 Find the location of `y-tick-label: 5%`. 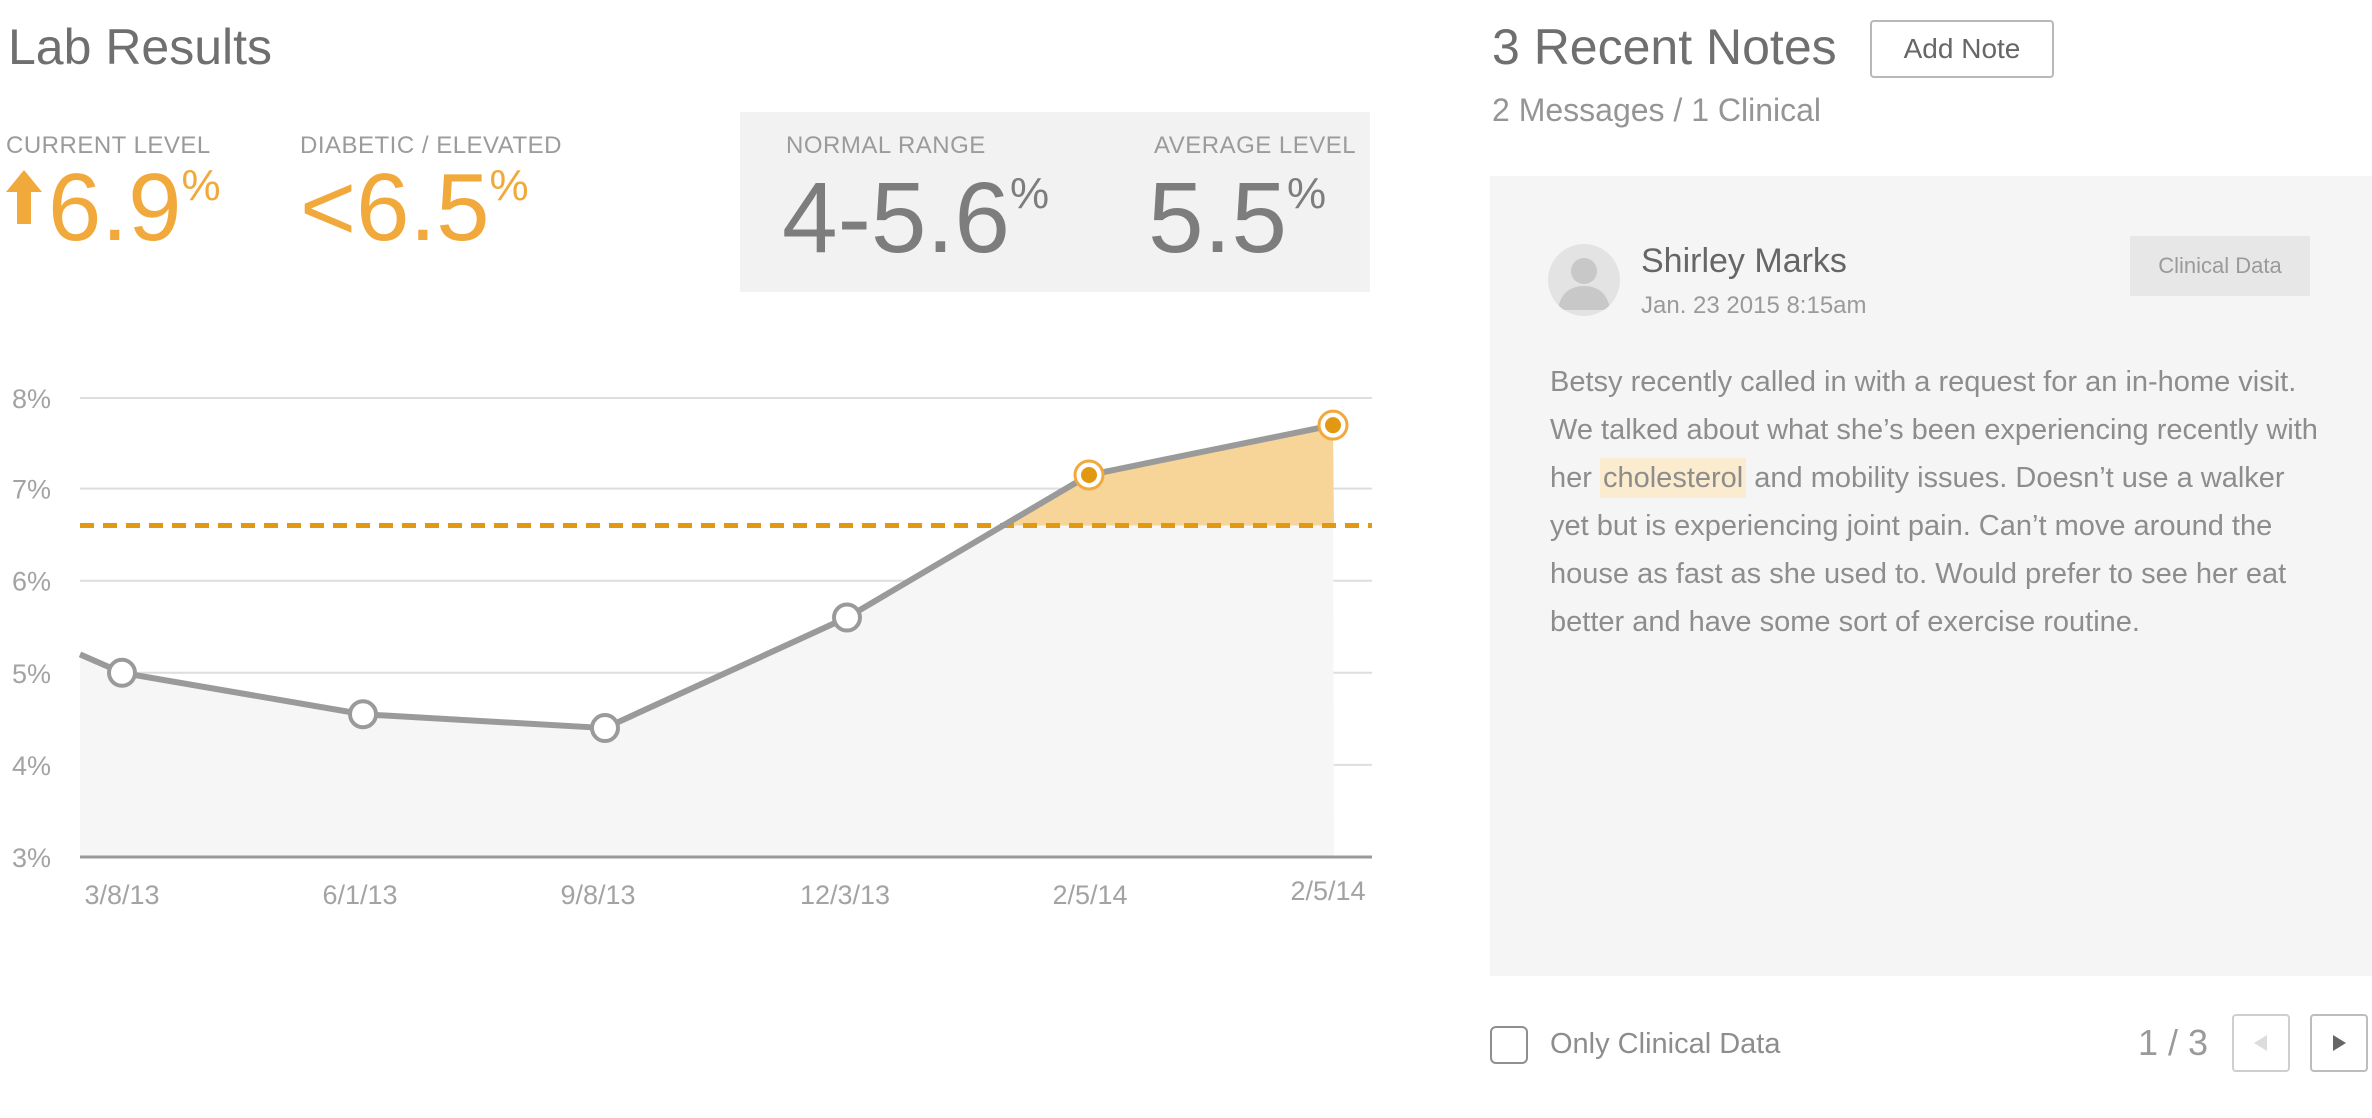

y-tick-label: 5% is located at coordinates (31, 674).